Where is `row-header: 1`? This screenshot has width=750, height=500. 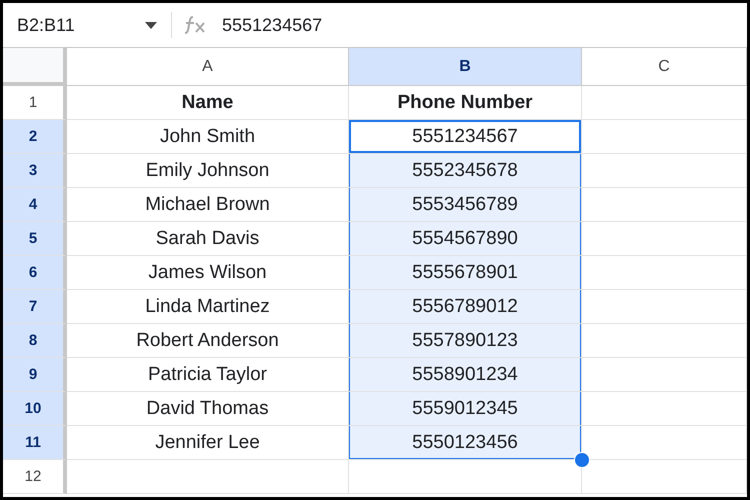
row-header: 1 is located at coordinates (35, 103).